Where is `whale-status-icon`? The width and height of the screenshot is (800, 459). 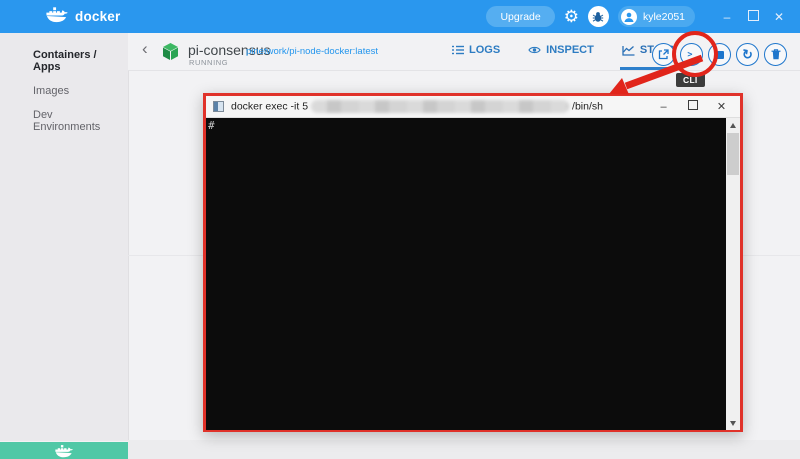
whale-status-icon is located at coordinates (63, 450).